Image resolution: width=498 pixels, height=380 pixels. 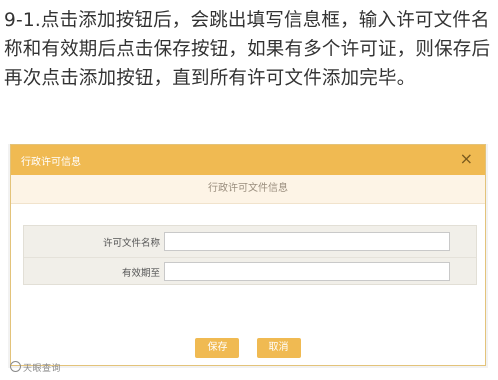 I want to click on license-form: 许可文件名称 有效期至, so click(x=250, y=255).